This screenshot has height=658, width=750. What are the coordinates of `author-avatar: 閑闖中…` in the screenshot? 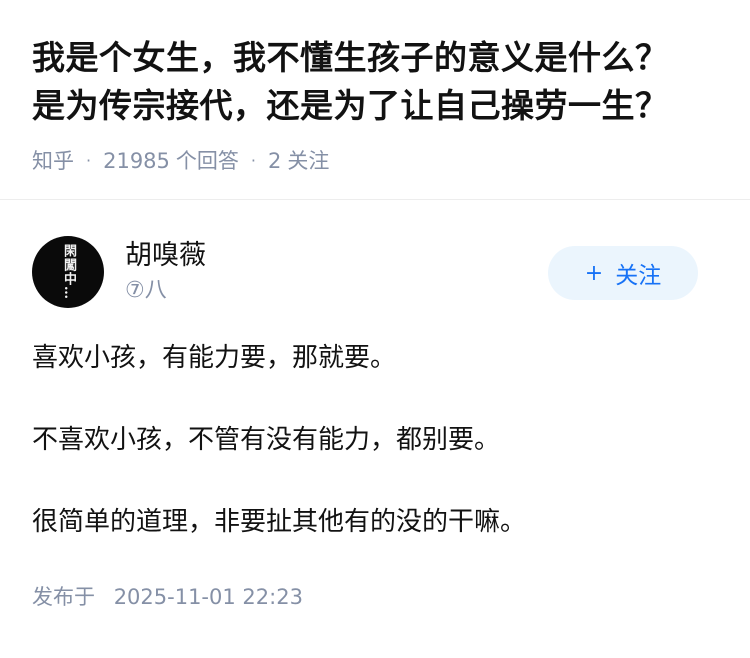 It's located at (68, 272).